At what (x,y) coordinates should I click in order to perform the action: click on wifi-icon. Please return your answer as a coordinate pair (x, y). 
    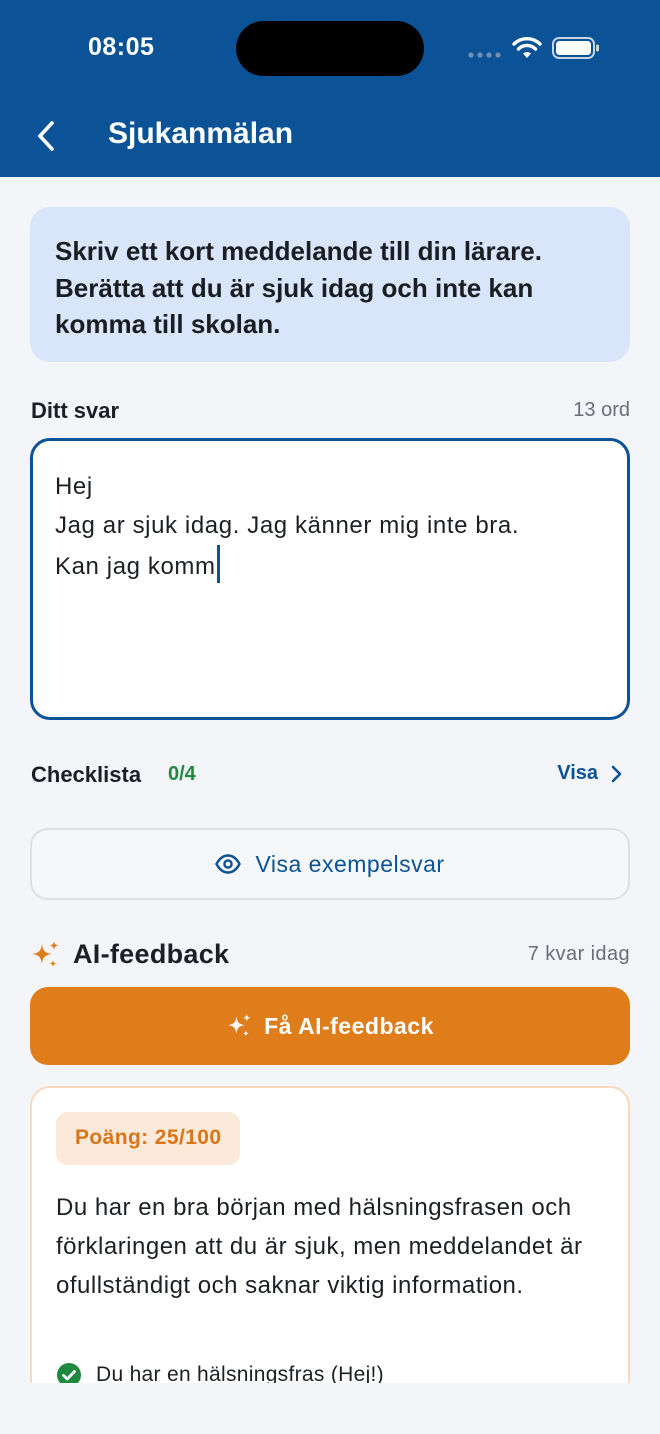
    Looking at the image, I should click on (527, 47).